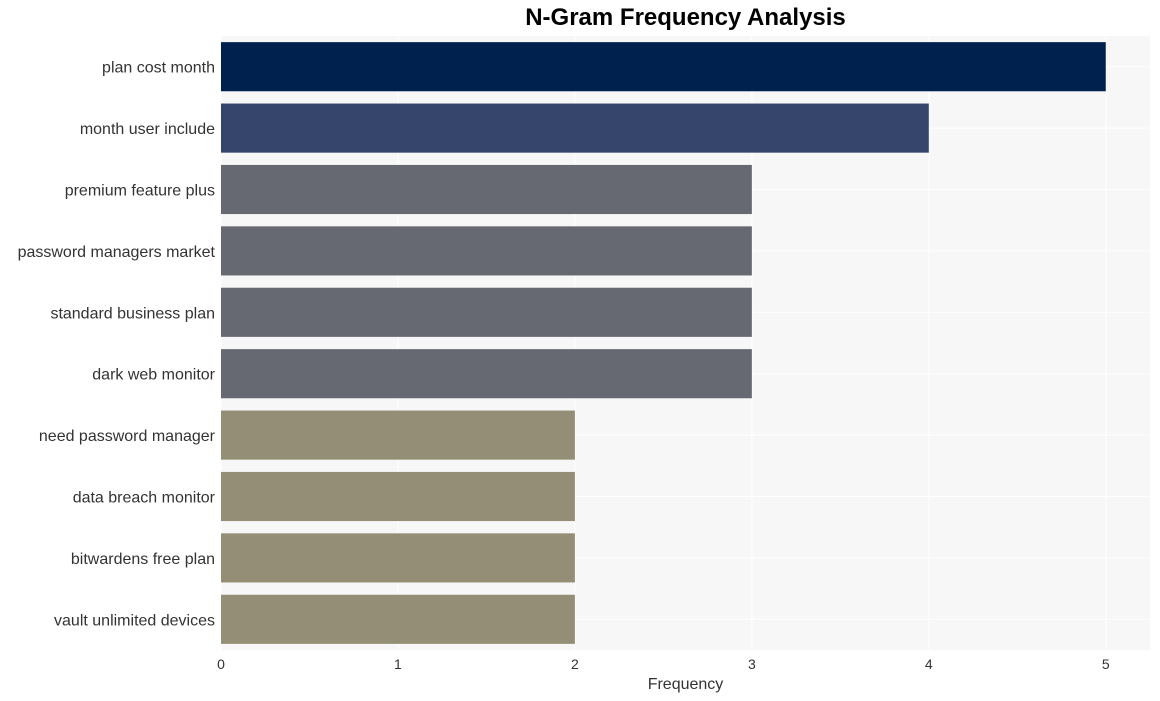 The width and height of the screenshot is (1160, 701). Describe the element at coordinates (127, 436) in the screenshot. I see `y-tick-label: need password manager` at that location.